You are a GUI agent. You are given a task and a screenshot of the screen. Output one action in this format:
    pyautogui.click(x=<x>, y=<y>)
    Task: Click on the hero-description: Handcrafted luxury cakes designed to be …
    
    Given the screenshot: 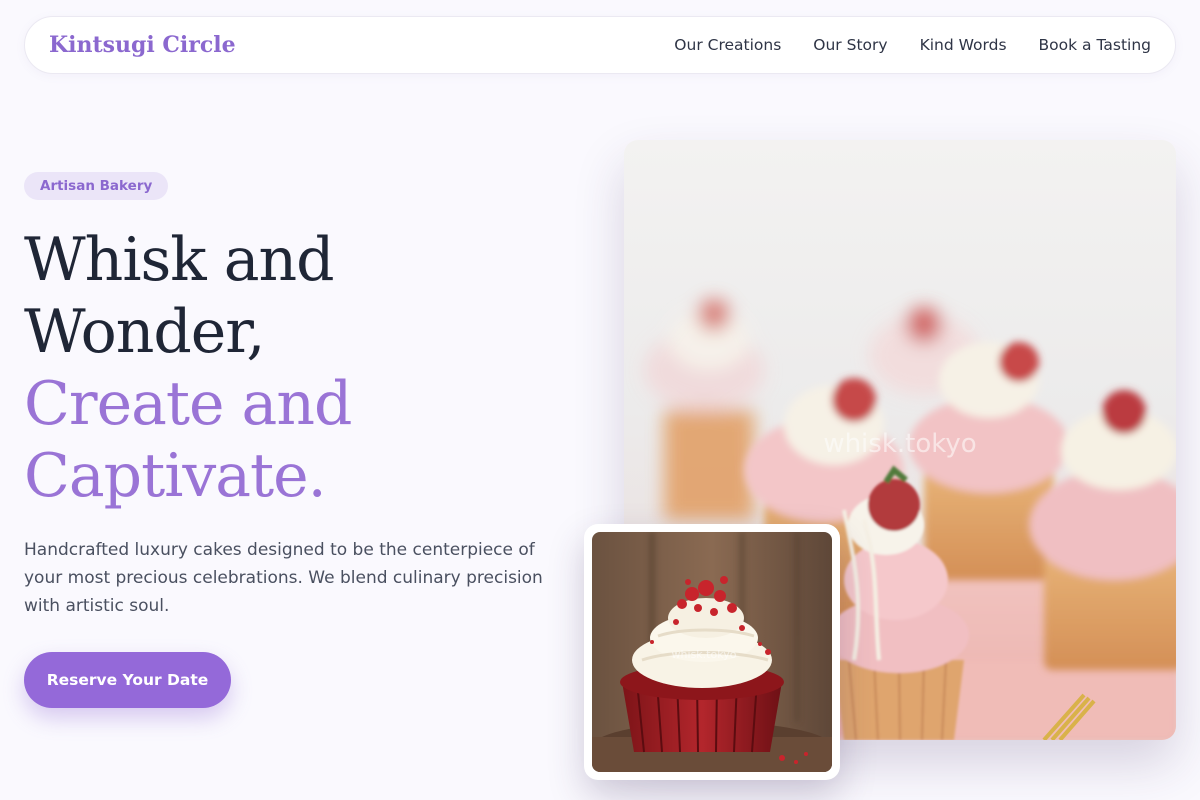 What is the action you would take?
    pyautogui.click(x=283, y=578)
    